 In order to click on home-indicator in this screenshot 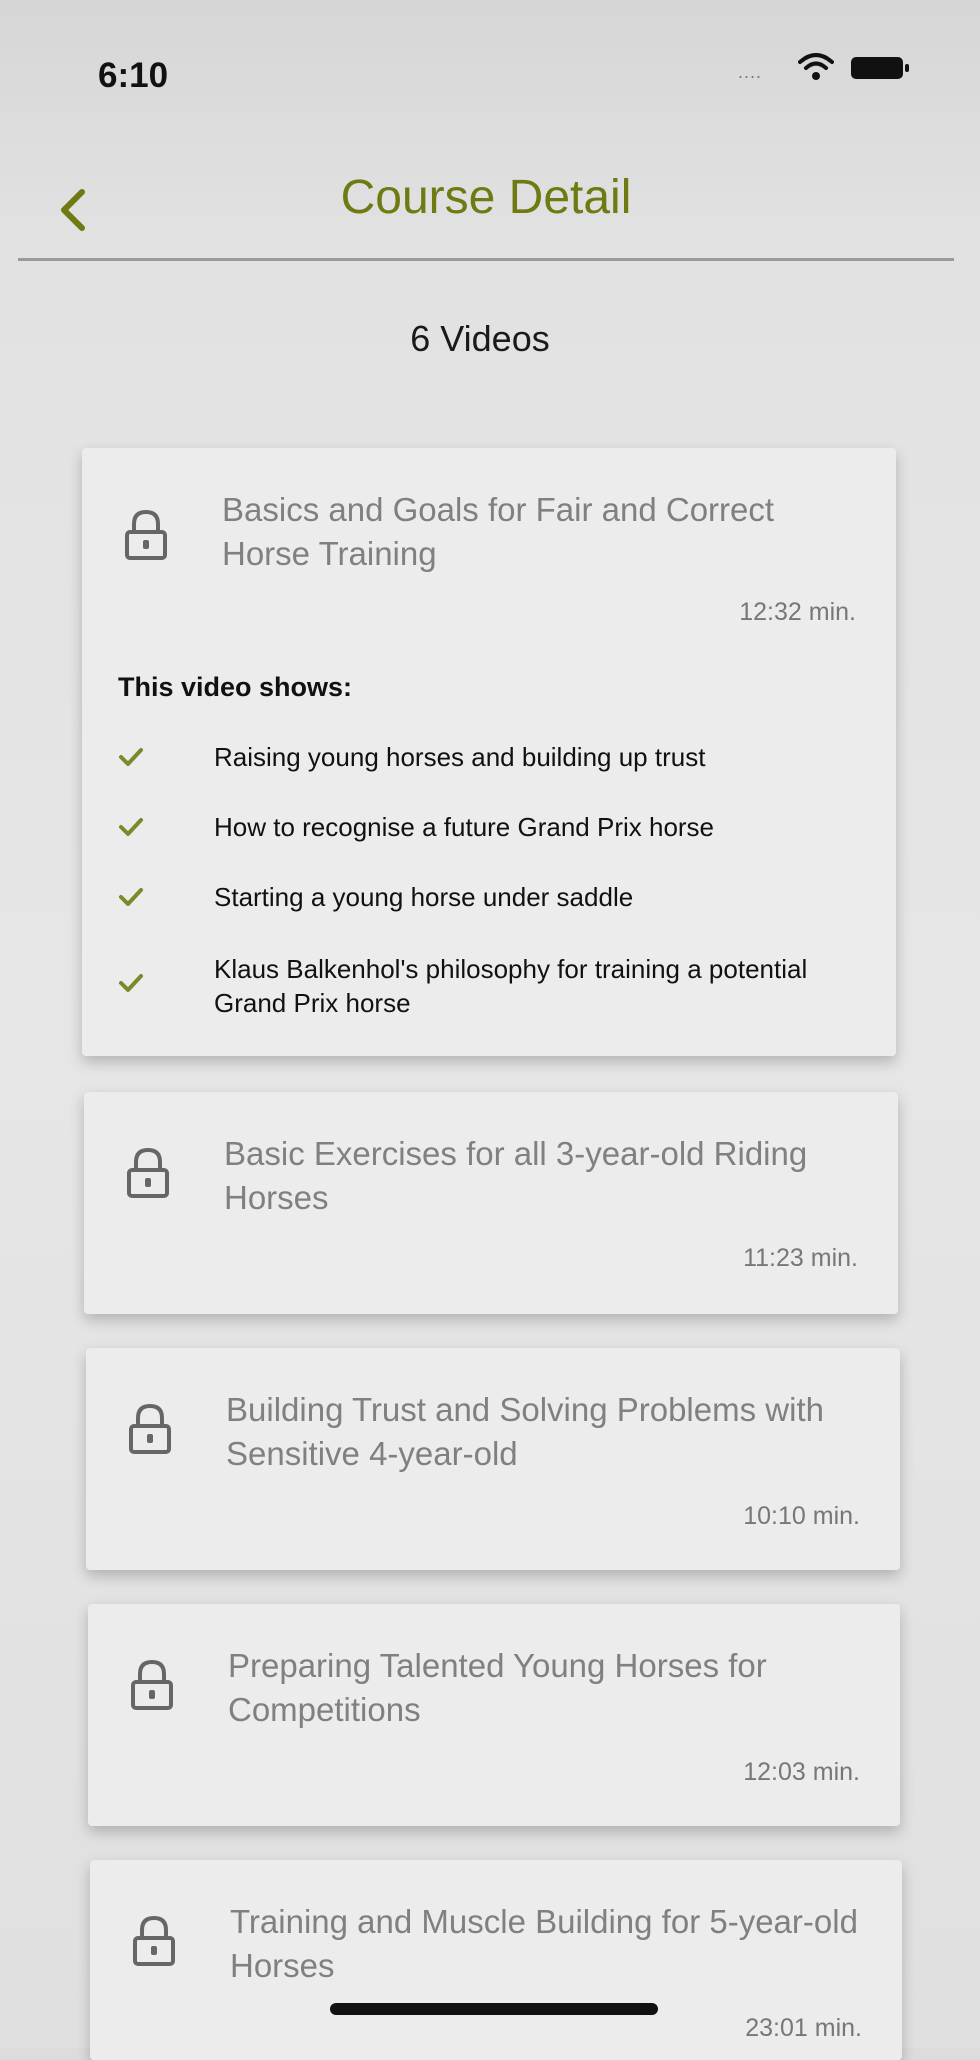, I will do `click(494, 2009)`.